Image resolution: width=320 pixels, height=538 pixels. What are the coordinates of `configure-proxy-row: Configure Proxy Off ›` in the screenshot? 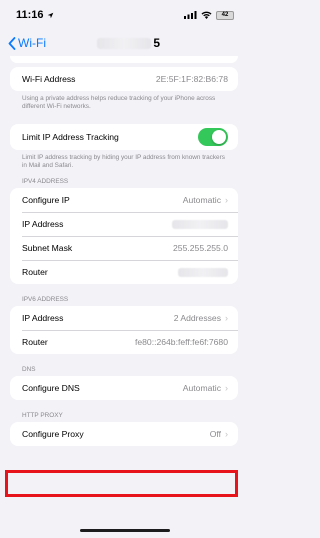 It's located at (124, 434).